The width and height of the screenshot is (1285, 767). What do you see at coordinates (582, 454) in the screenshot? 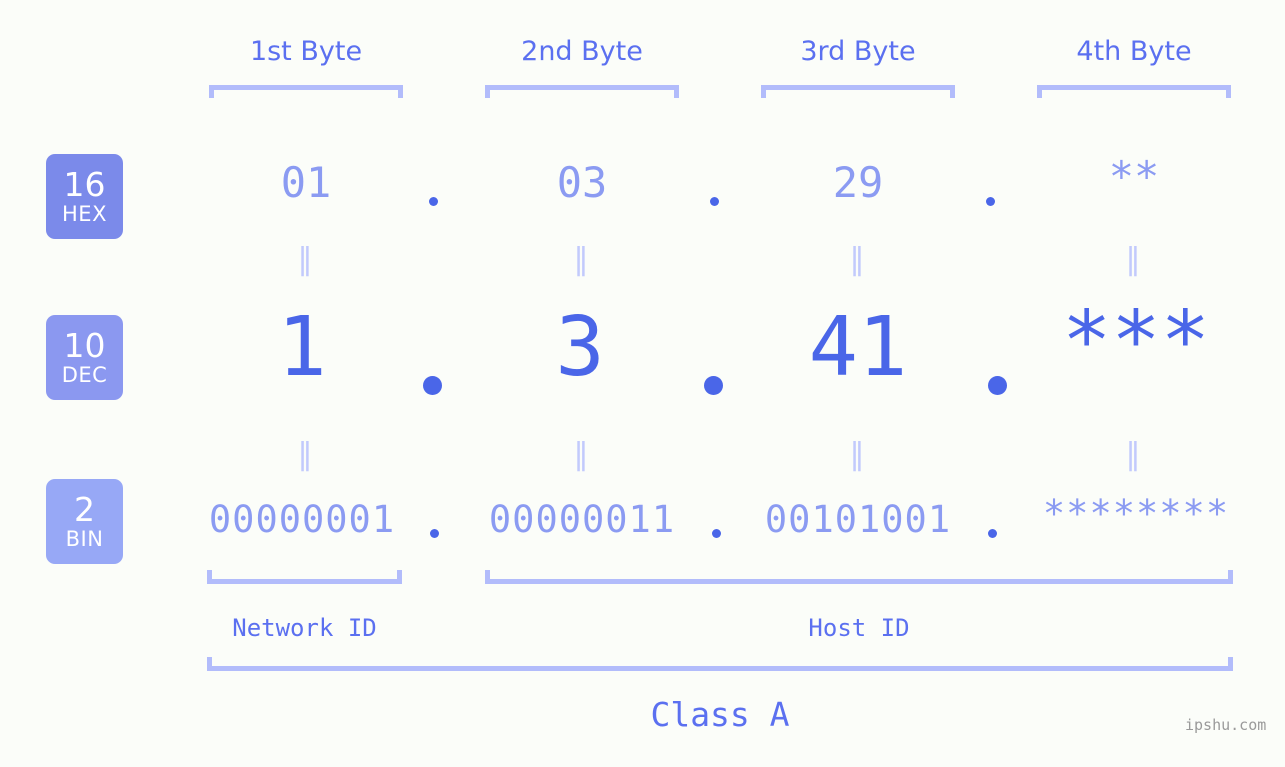
I see `equals-mark-decbin-2: ‖` at bounding box center [582, 454].